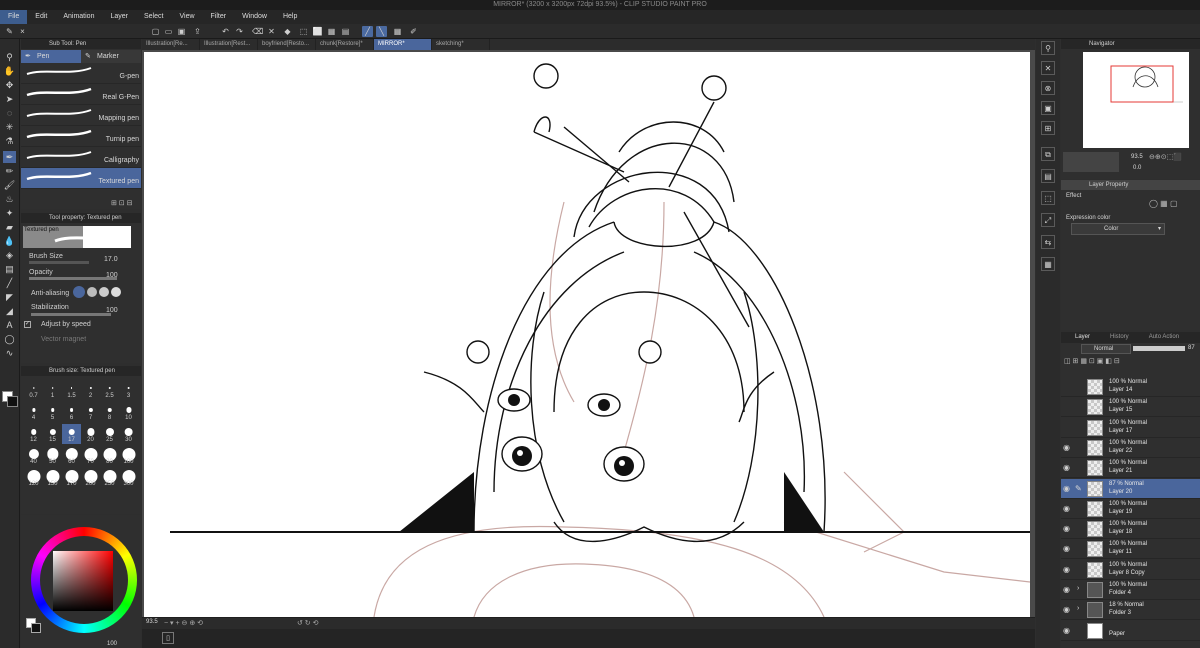 The width and height of the screenshot is (1200, 648). What do you see at coordinates (9, 311) in the screenshot?
I see `ruler-icon: ◢` at bounding box center [9, 311].